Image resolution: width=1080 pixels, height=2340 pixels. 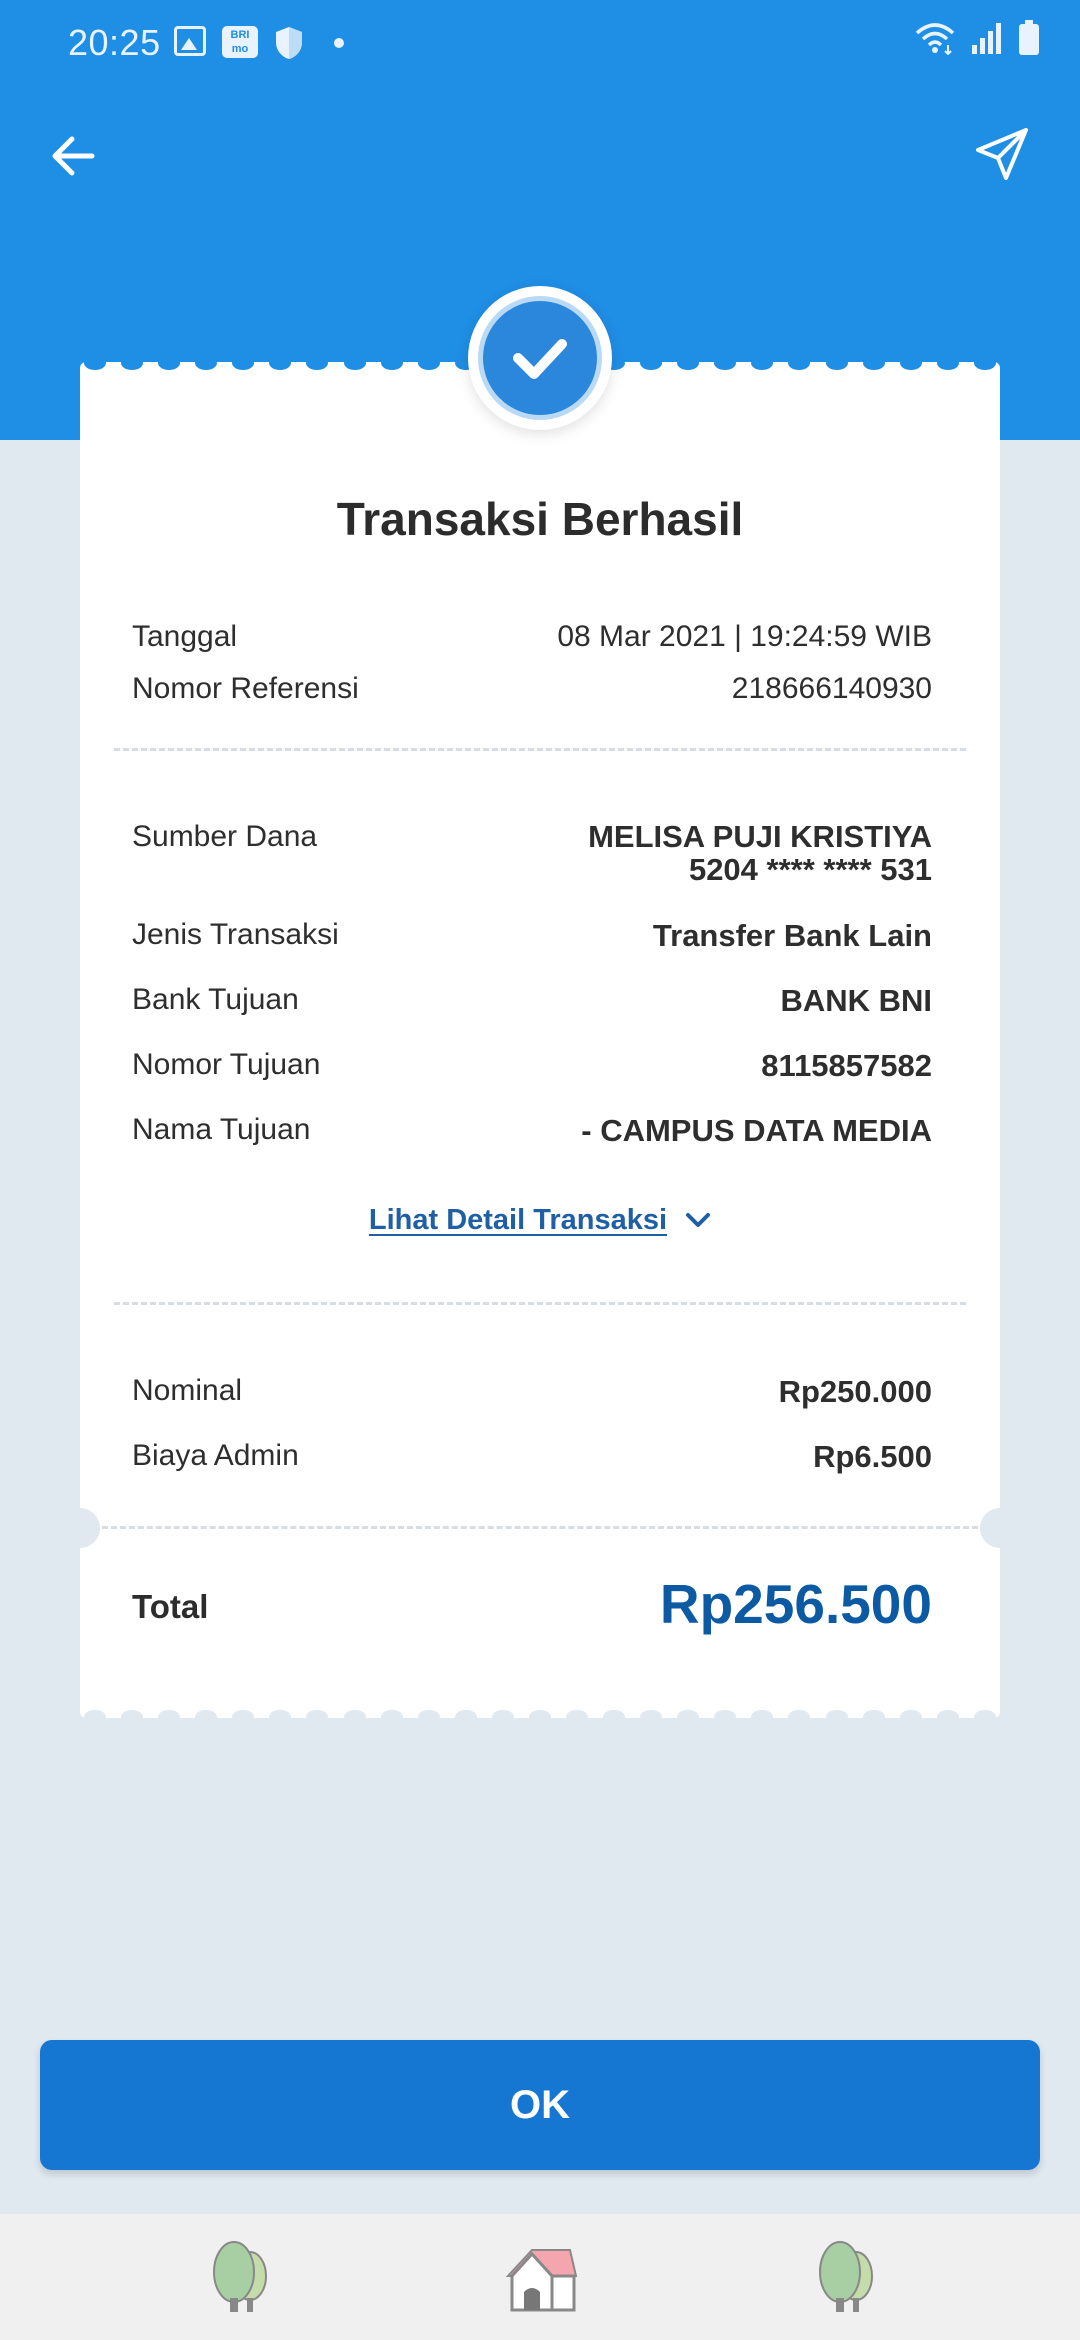 I want to click on status-bar: 20:25 BRI mo, so click(x=540, y=43).